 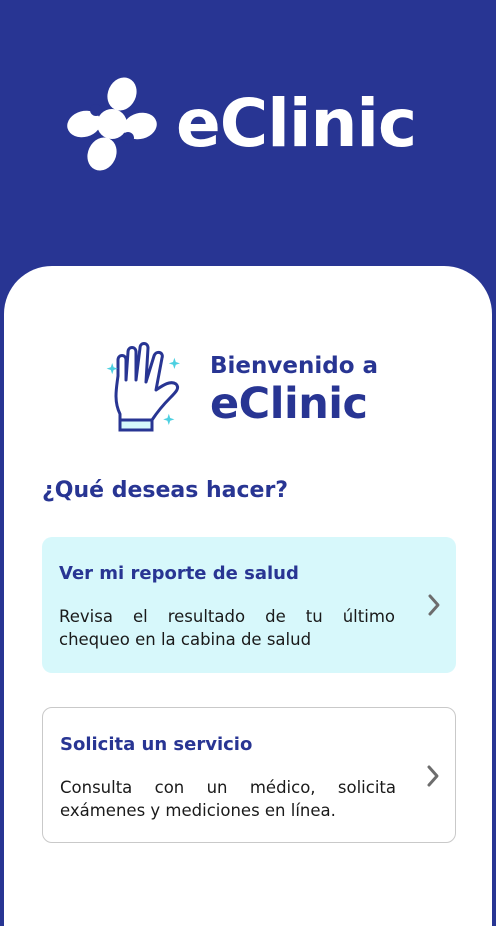 What do you see at coordinates (156, 744) in the screenshot?
I see `option-title: Solicita un servicio` at bounding box center [156, 744].